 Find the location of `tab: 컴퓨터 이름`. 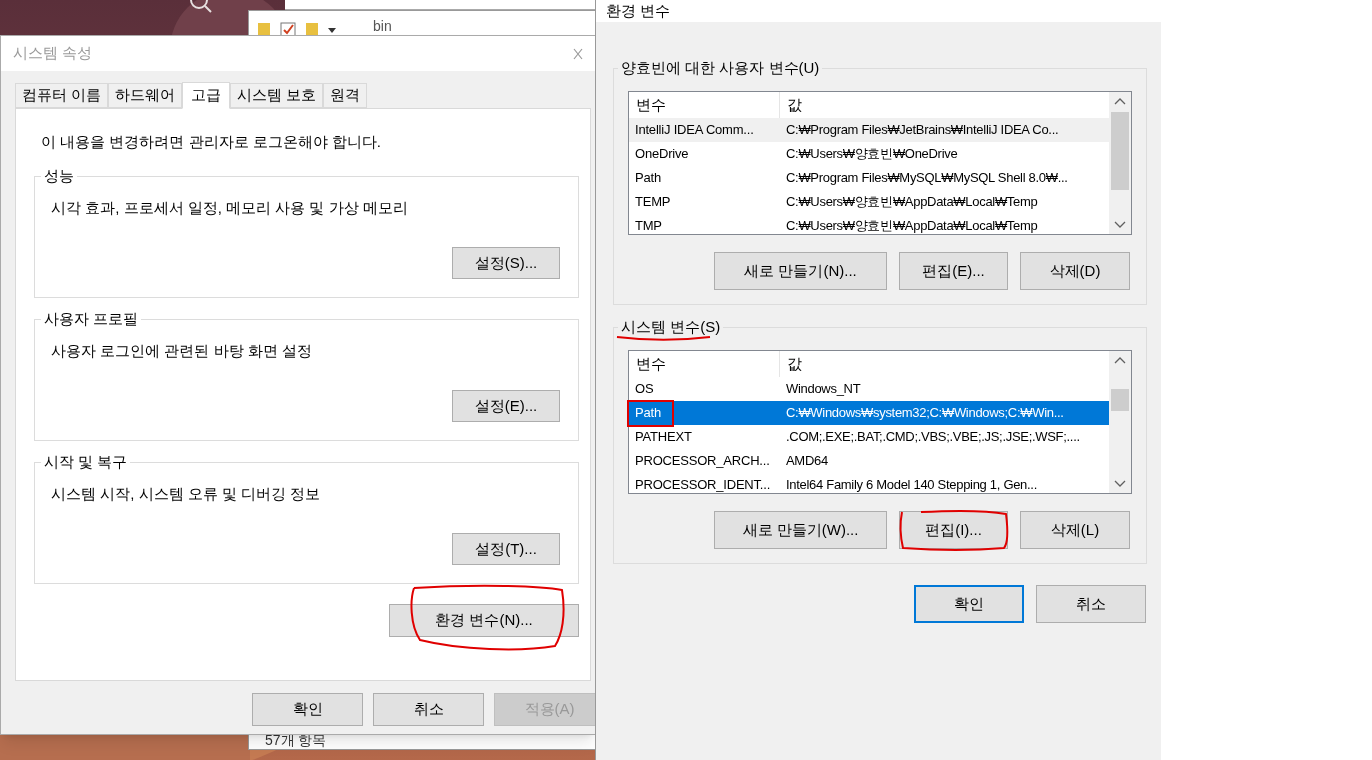

tab: 컴퓨터 이름 is located at coordinates (62, 95).